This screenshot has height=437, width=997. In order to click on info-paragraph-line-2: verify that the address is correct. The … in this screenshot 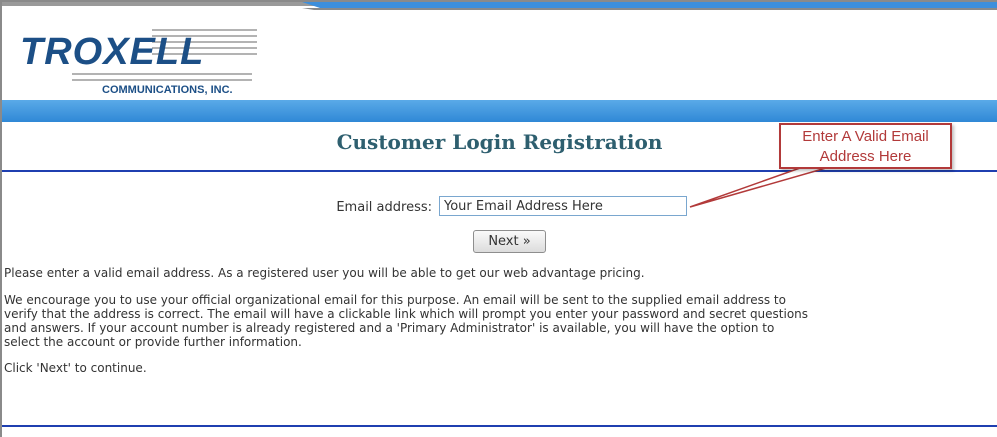, I will do `click(406, 314)`.